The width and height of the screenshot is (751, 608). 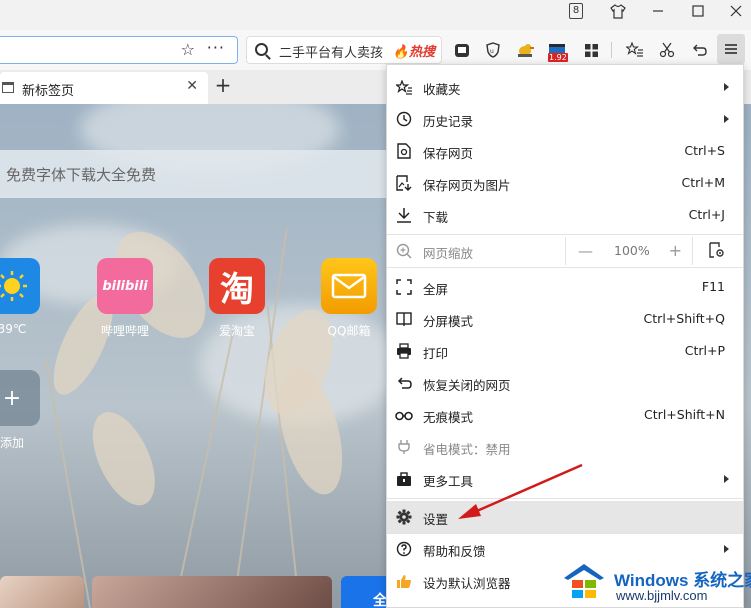 What do you see at coordinates (404, 319) in the screenshot?
I see `split-screen-icon` at bounding box center [404, 319].